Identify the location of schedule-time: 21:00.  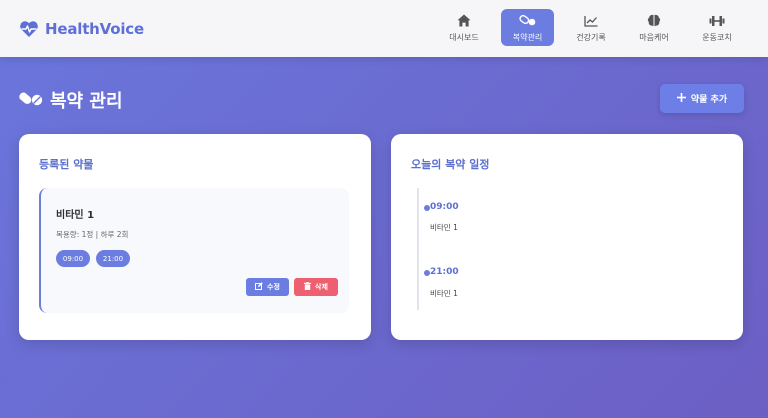
(444, 272).